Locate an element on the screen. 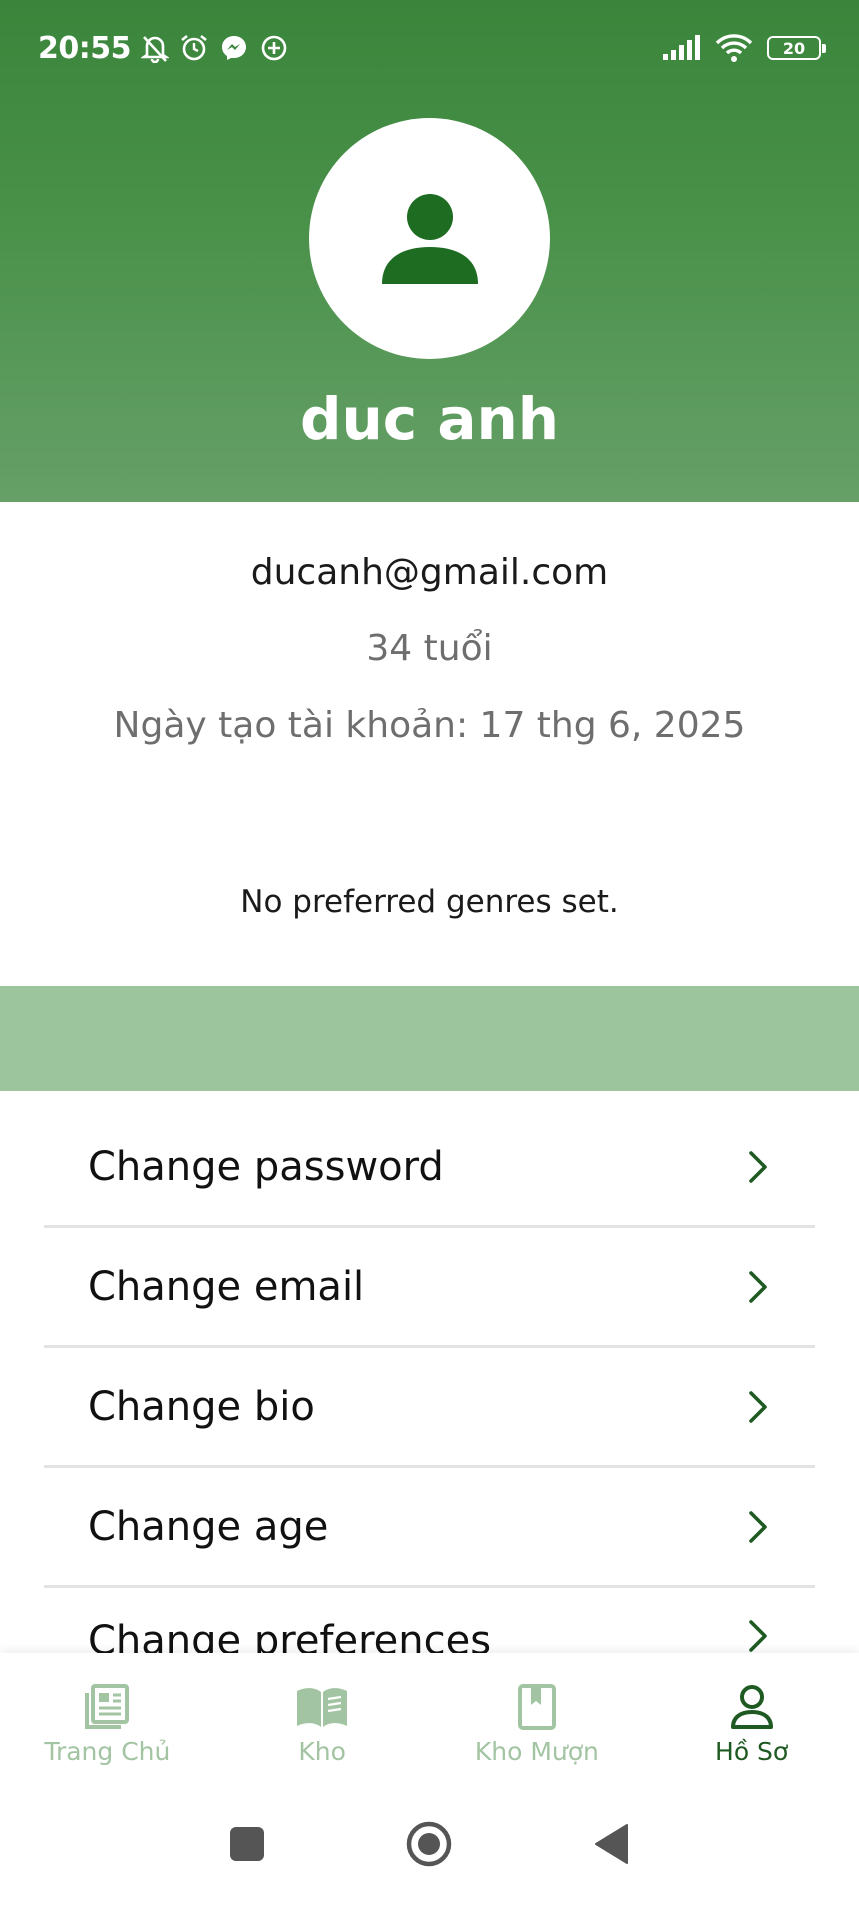 This screenshot has width=859, height=1908. newspaper-icon is located at coordinates (107, 1706).